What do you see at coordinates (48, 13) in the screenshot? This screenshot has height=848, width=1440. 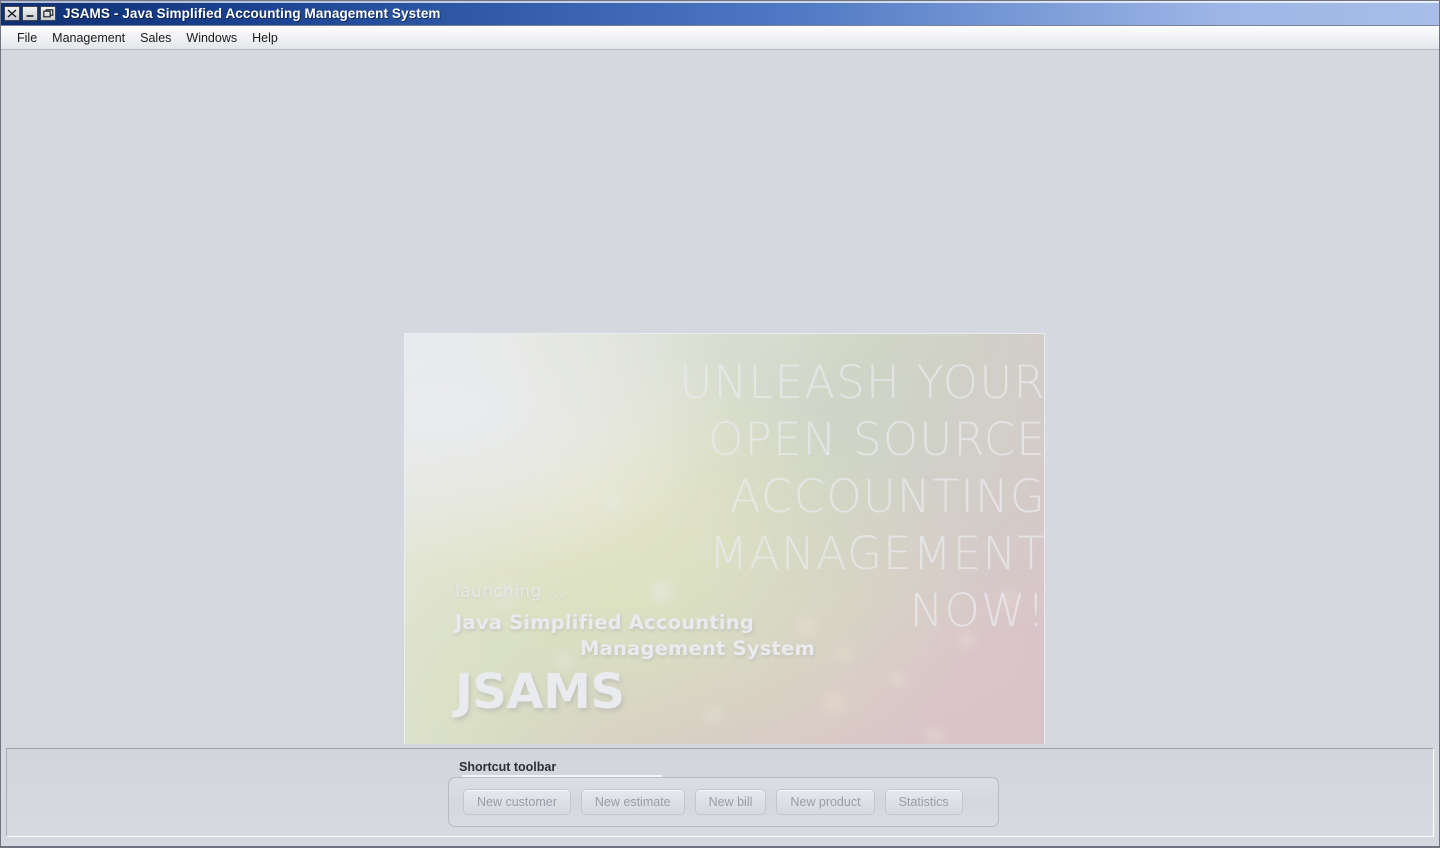 I see `maximize-icon` at bounding box center [48, 13].